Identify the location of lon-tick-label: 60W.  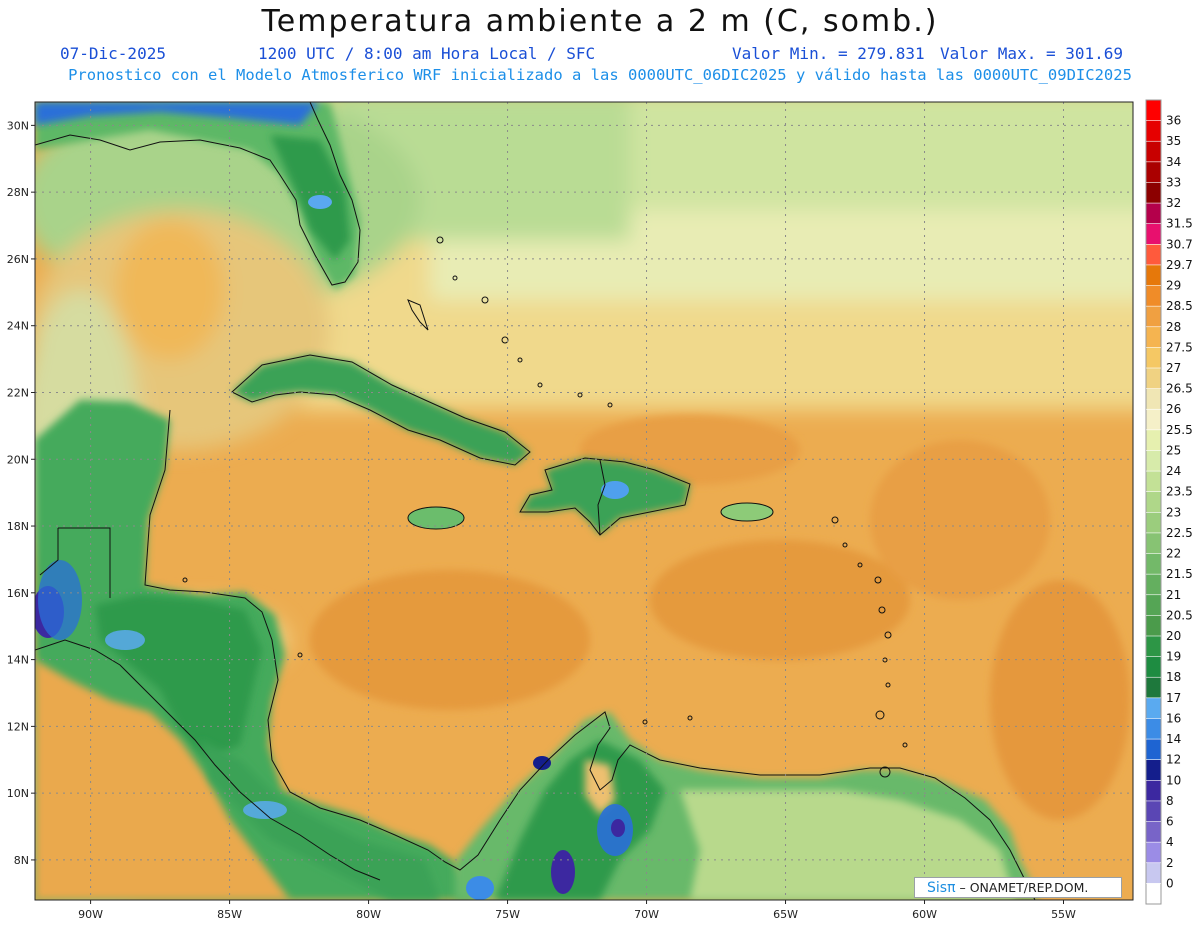
(924, 914).